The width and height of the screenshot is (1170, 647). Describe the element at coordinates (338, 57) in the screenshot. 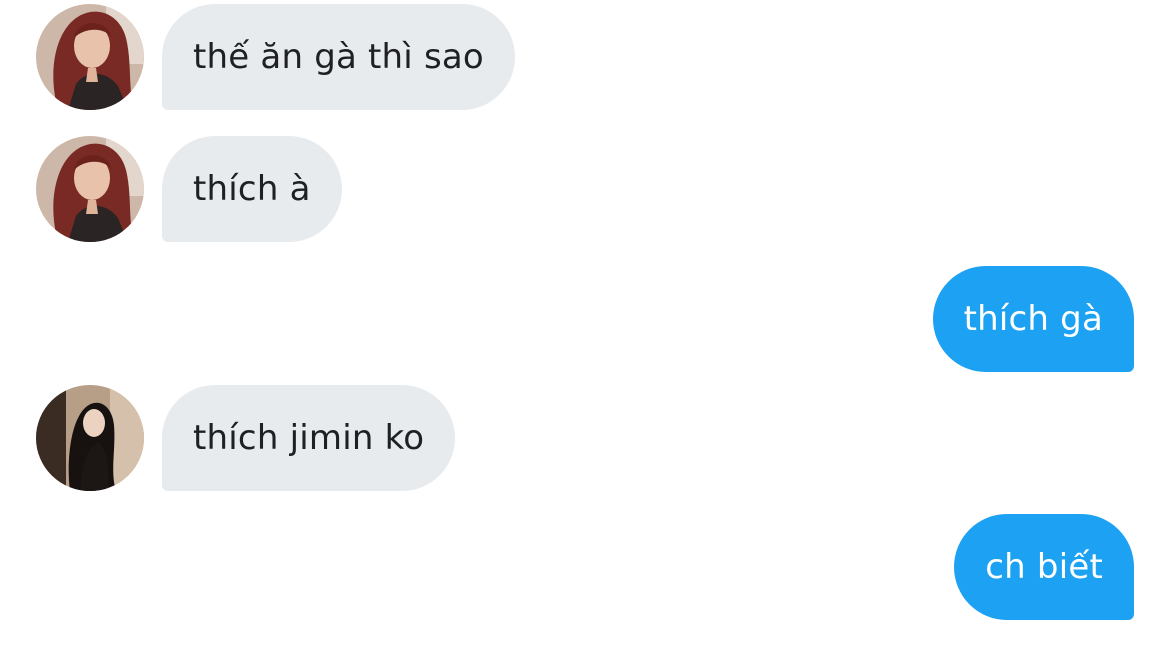

I see `message-bubble: thế ăn gà thì sao` at that location.